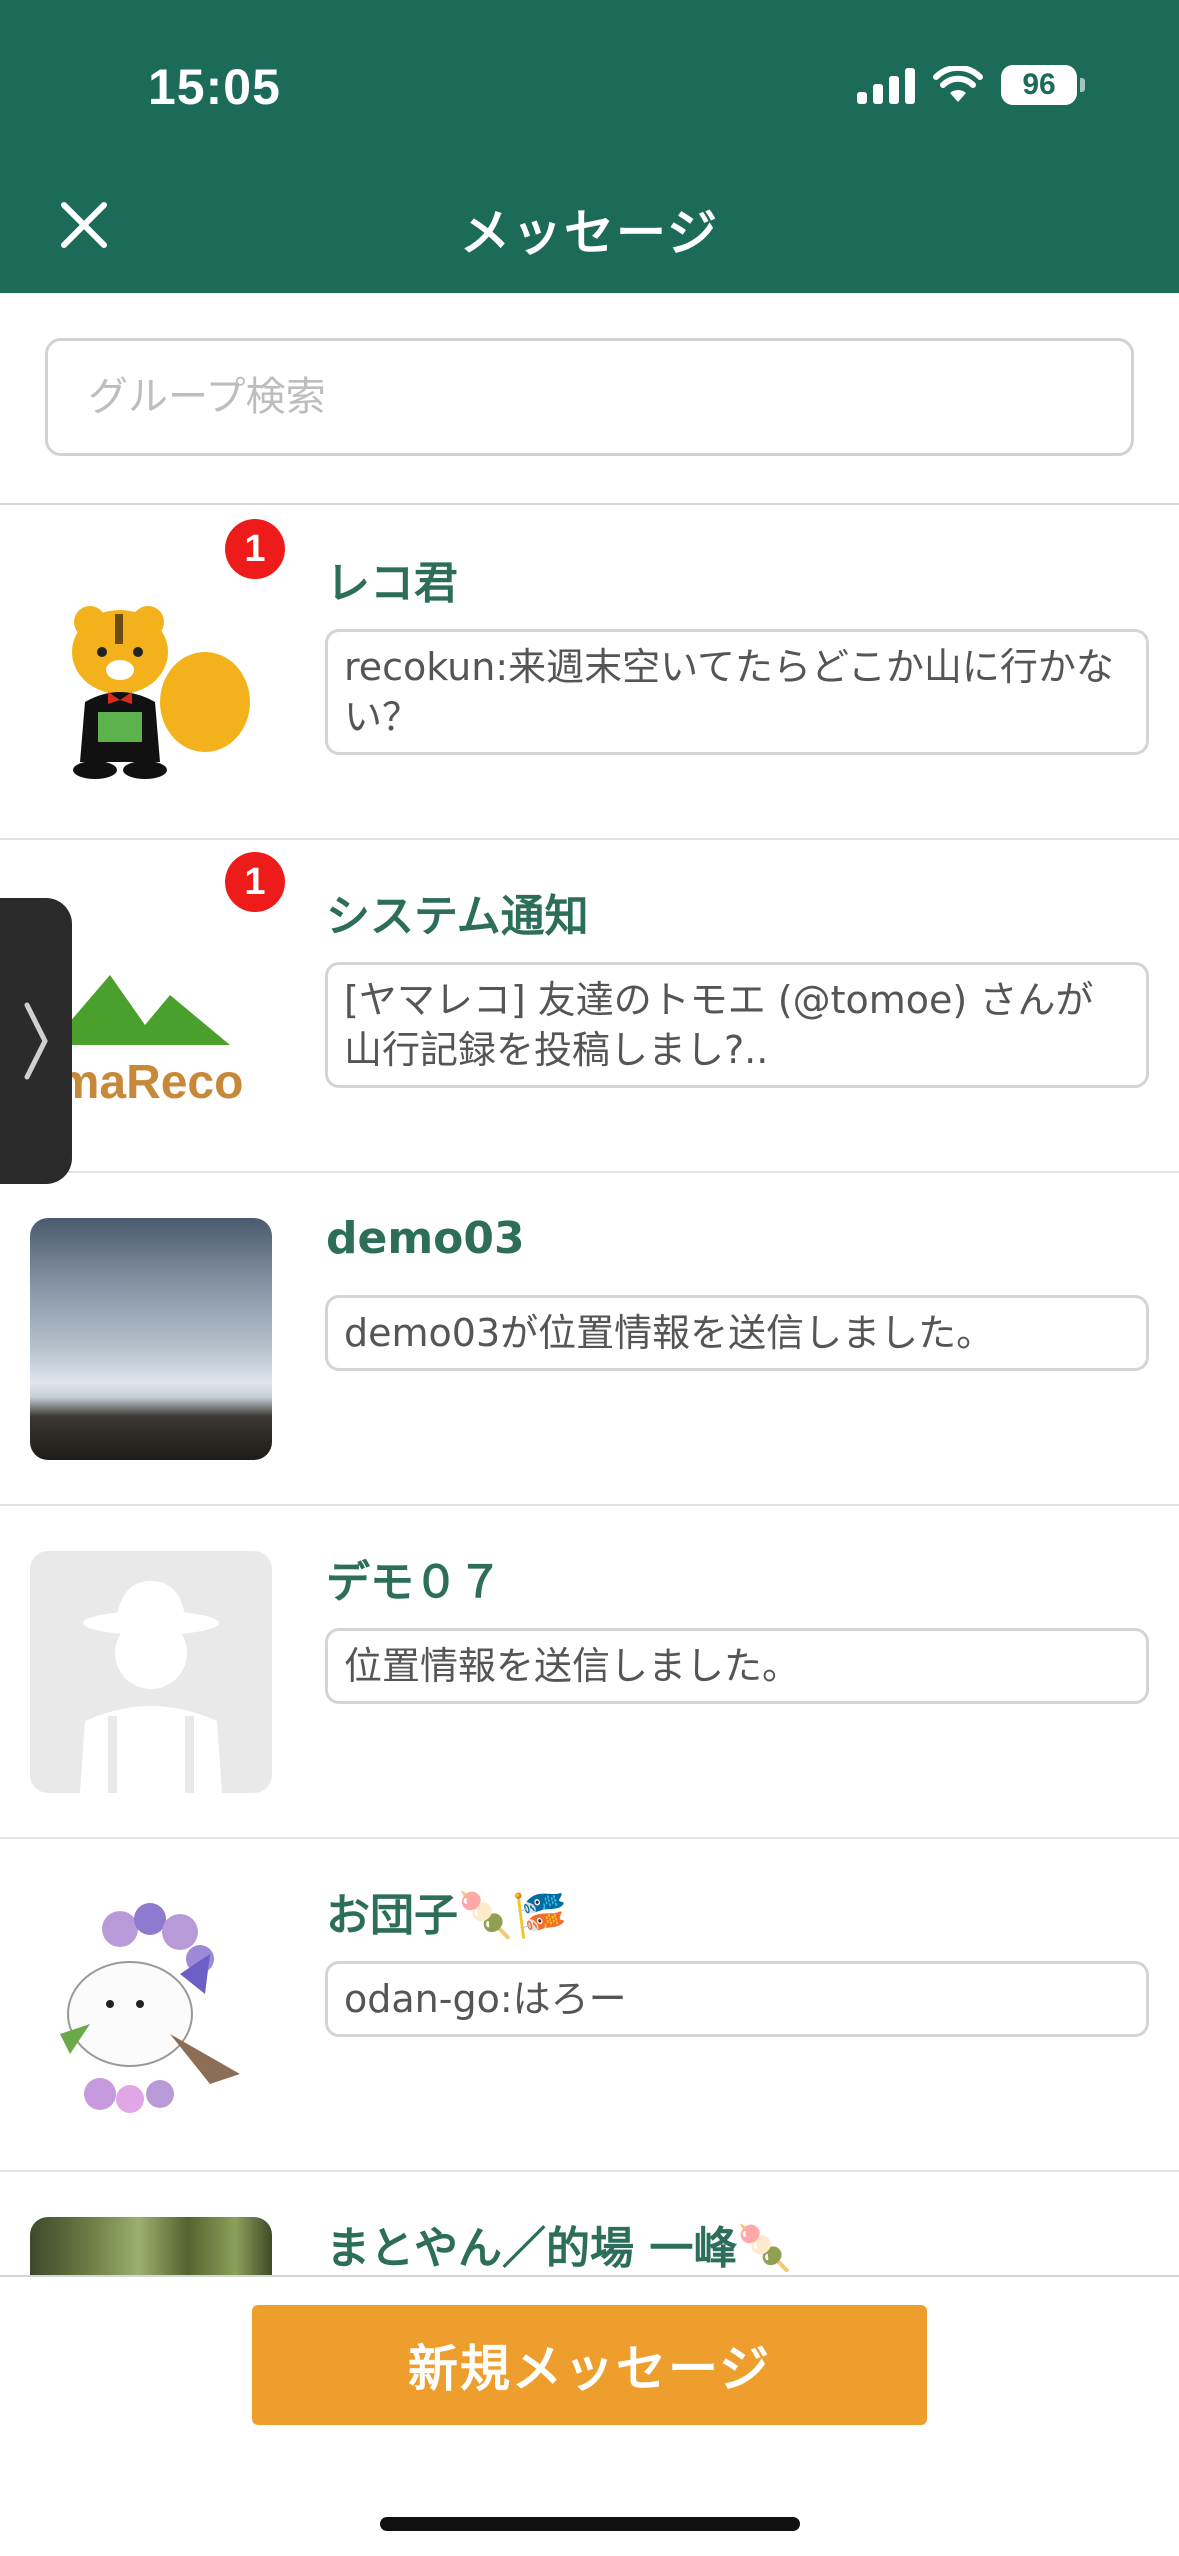 This screenshot has width=1179, height=2556. Describe the element at coordinates (737, 1025) in the screenshot. I see `thread-preview: [ヤマレコ] 友達のトモエ (@tomoe) さんが山行記録を投稿しまし?..` at that location.